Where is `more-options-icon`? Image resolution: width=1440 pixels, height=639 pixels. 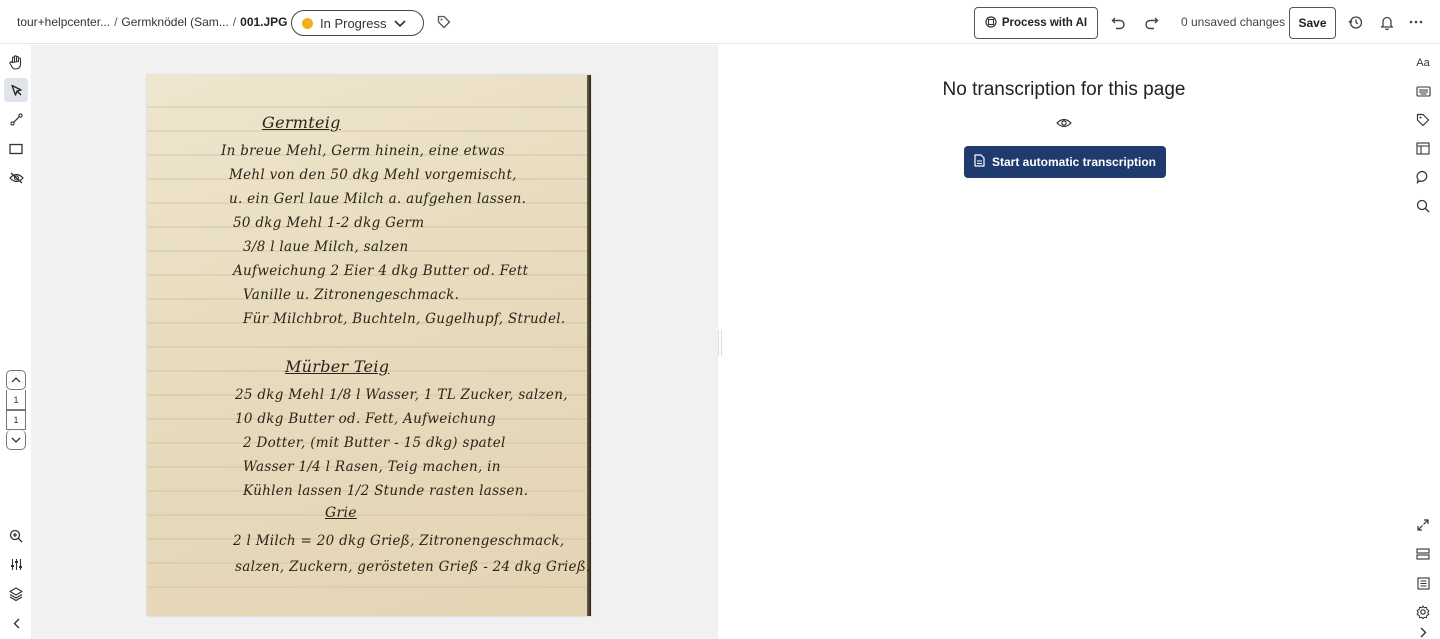
more-options-icon is located at coordinates (1416, 22).